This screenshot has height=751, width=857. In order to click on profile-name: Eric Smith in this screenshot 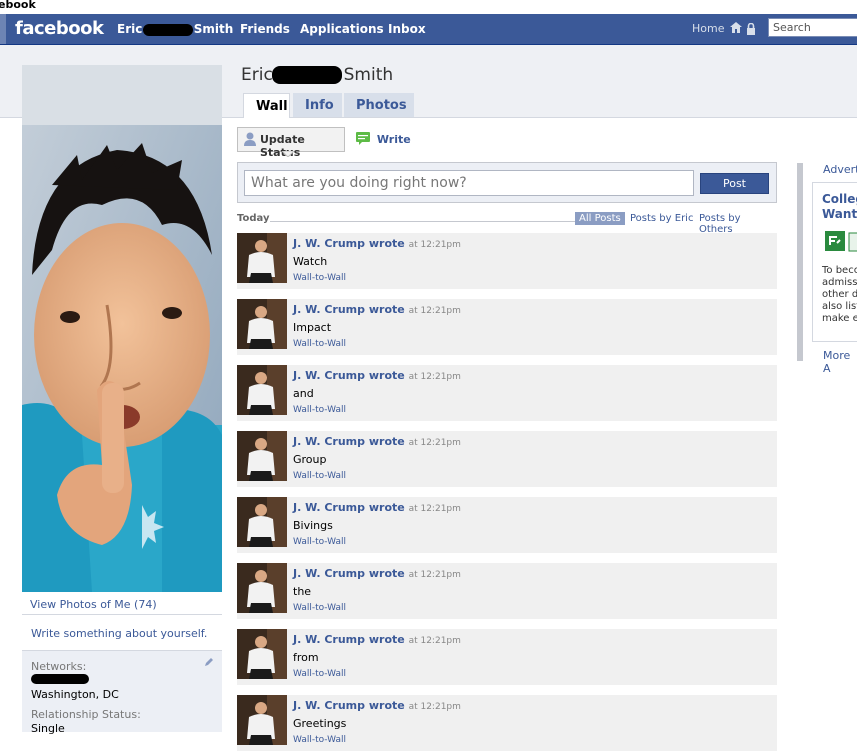, I will do `click(317, 75)`.